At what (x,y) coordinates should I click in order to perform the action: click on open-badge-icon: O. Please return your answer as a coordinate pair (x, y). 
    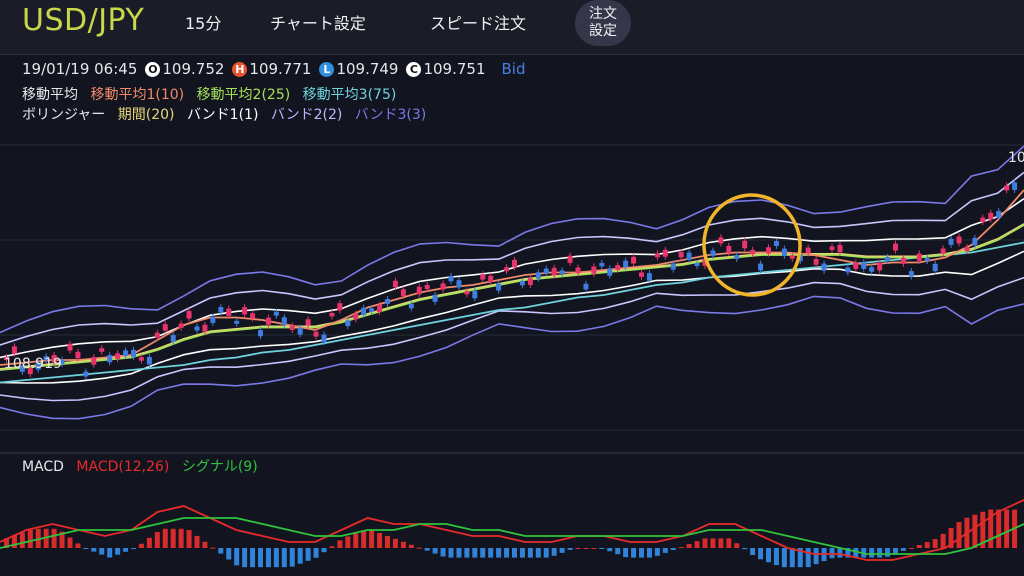
    Looking at the image, I should click on (153, 69).